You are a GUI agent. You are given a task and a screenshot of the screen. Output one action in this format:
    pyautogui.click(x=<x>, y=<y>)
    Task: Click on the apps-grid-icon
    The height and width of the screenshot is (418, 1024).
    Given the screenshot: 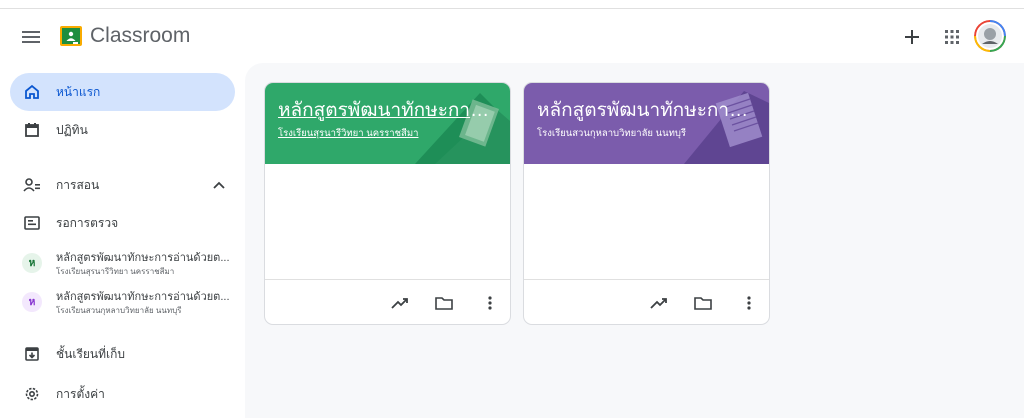 What is the action you would take?
    pyautogui.click(x=952, y=37)
    